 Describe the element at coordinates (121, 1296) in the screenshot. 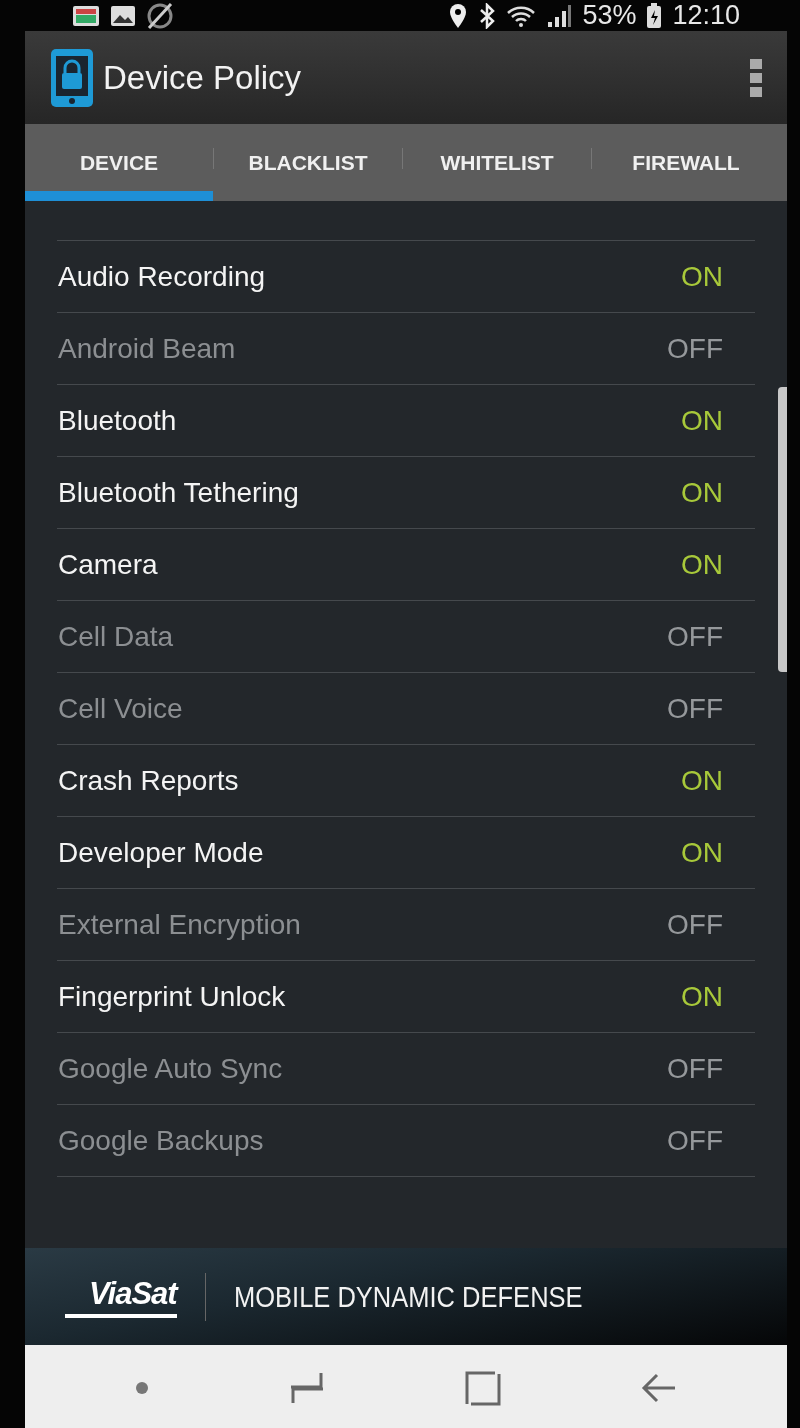

I see `brand-logo: ViaSat` at that location.